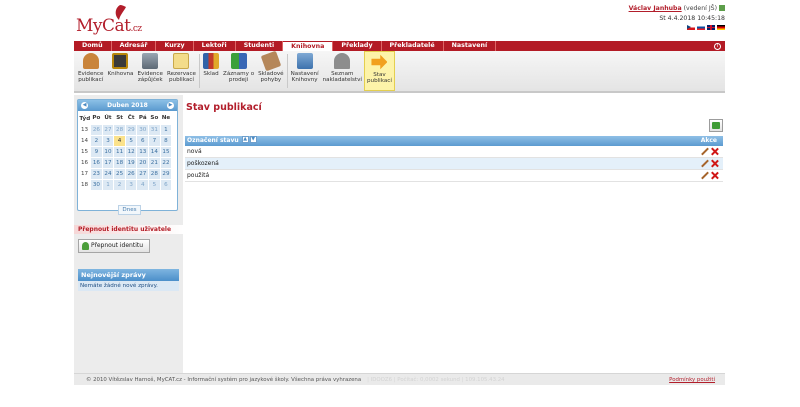  I want to click on prev-month-icon: ◀, so click(84, 105).